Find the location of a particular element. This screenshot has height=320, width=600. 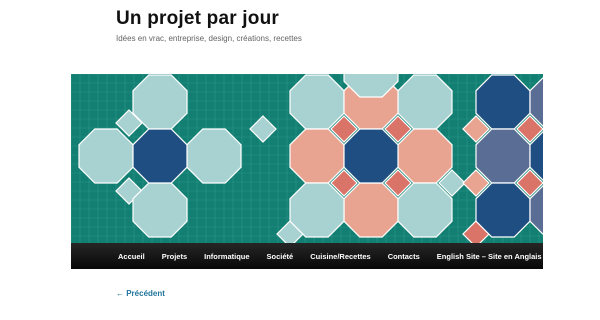

nav-item-accueil: Accueil is located at coordinates (131, 256).